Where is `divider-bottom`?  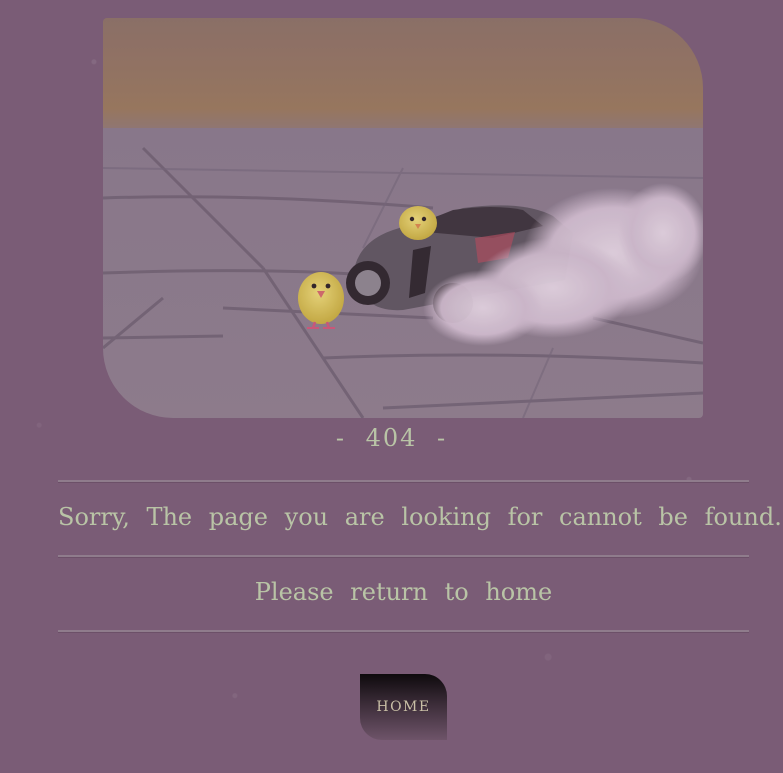
divider-bottom is located at coordinates (403, 631).